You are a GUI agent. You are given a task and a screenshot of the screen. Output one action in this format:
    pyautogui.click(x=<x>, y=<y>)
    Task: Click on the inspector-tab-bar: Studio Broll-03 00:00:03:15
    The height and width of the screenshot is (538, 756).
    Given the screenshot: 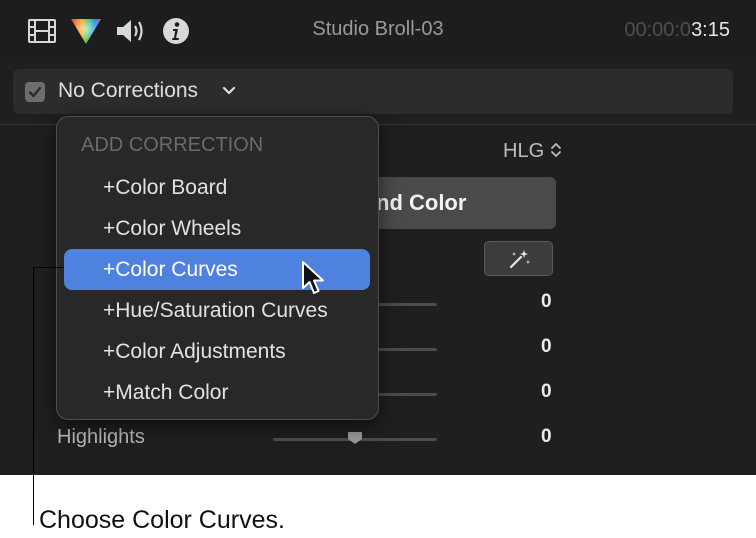 What is the action you would take?
    pyautogui.click(x=378, y=31)
    